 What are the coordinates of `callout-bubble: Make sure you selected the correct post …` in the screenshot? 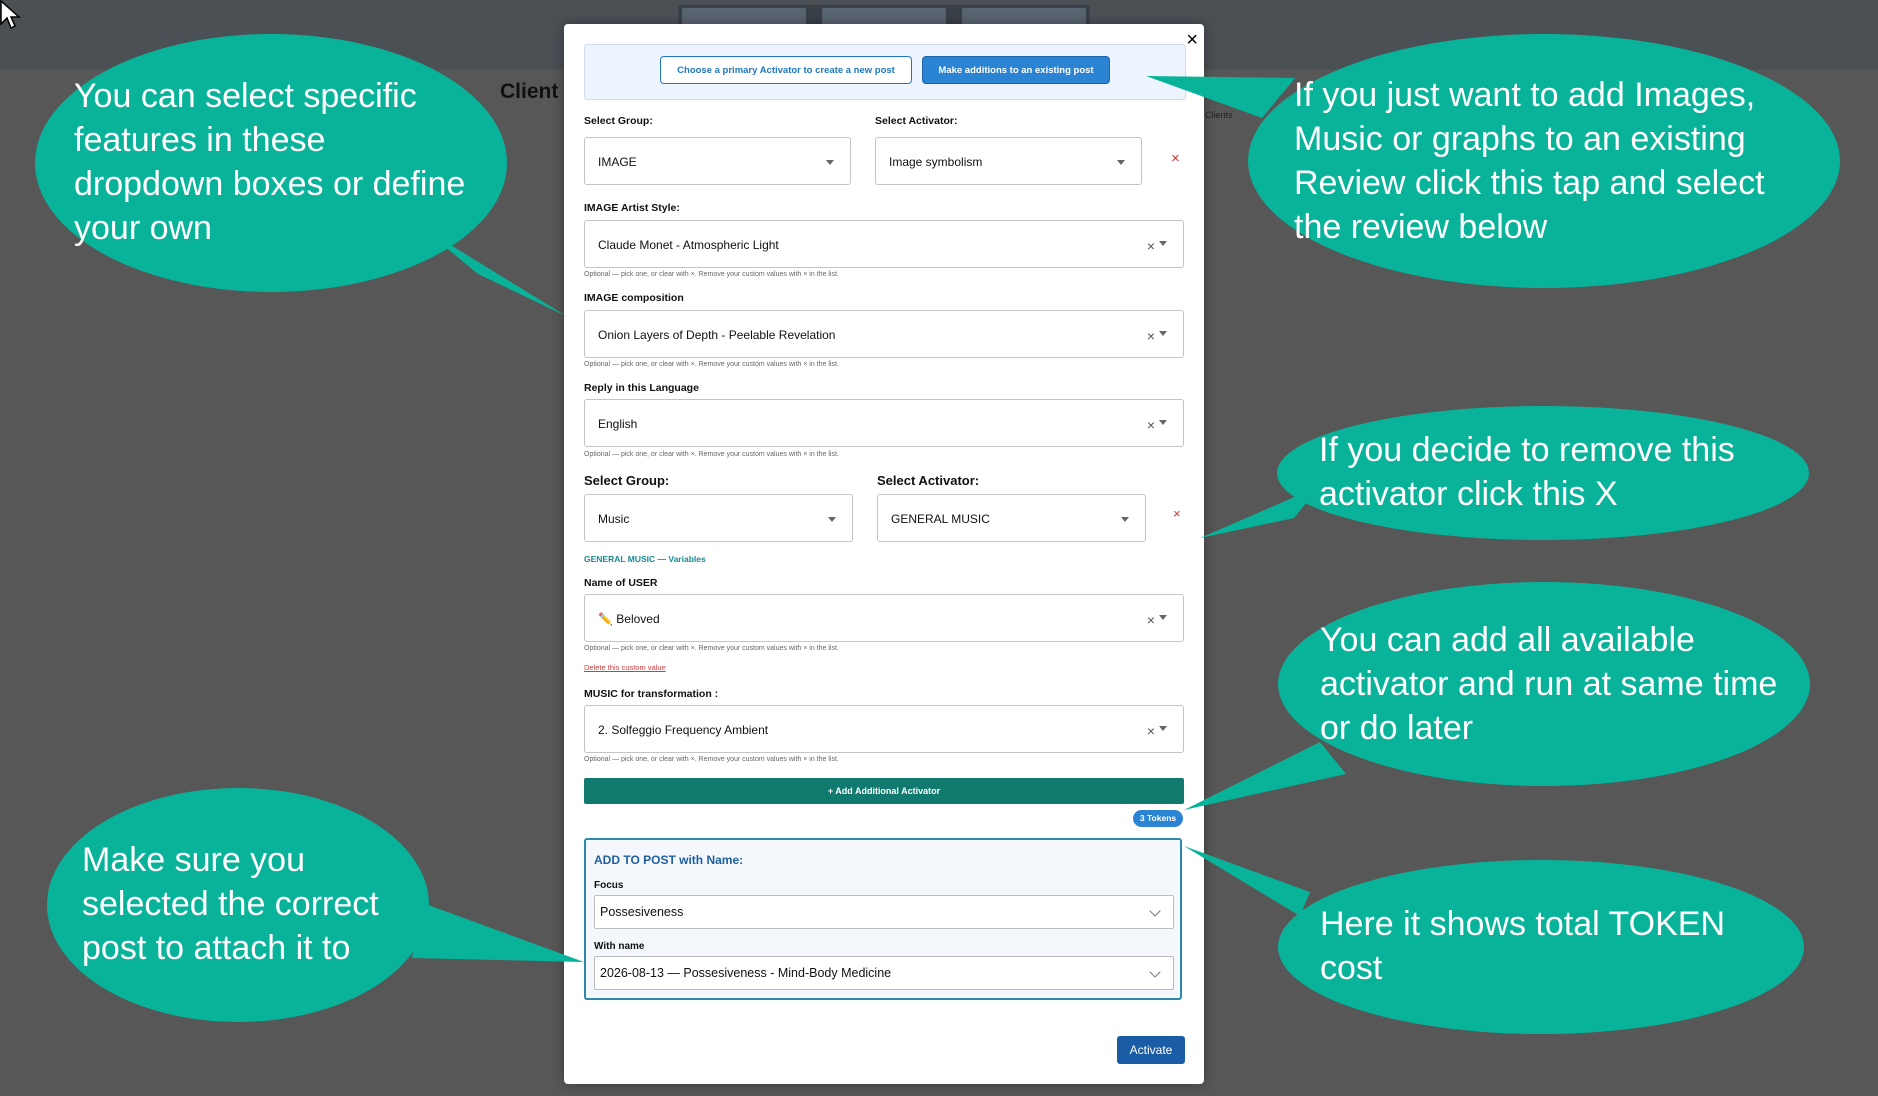 It's located at (238, 905).